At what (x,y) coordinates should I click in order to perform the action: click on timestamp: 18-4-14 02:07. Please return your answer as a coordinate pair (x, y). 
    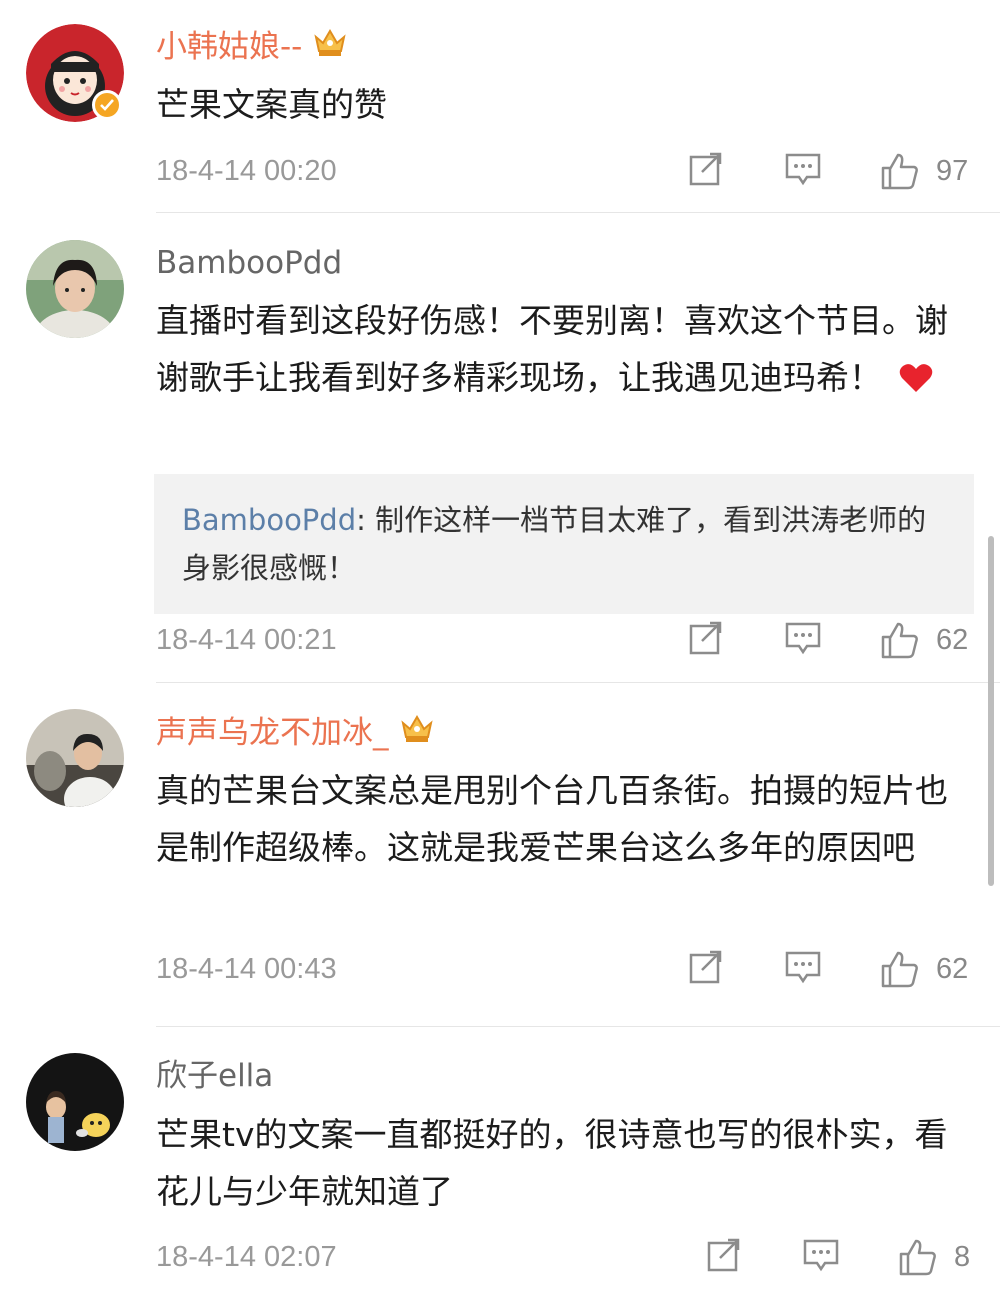
    Looking at the image, I should click on (246, 1257).